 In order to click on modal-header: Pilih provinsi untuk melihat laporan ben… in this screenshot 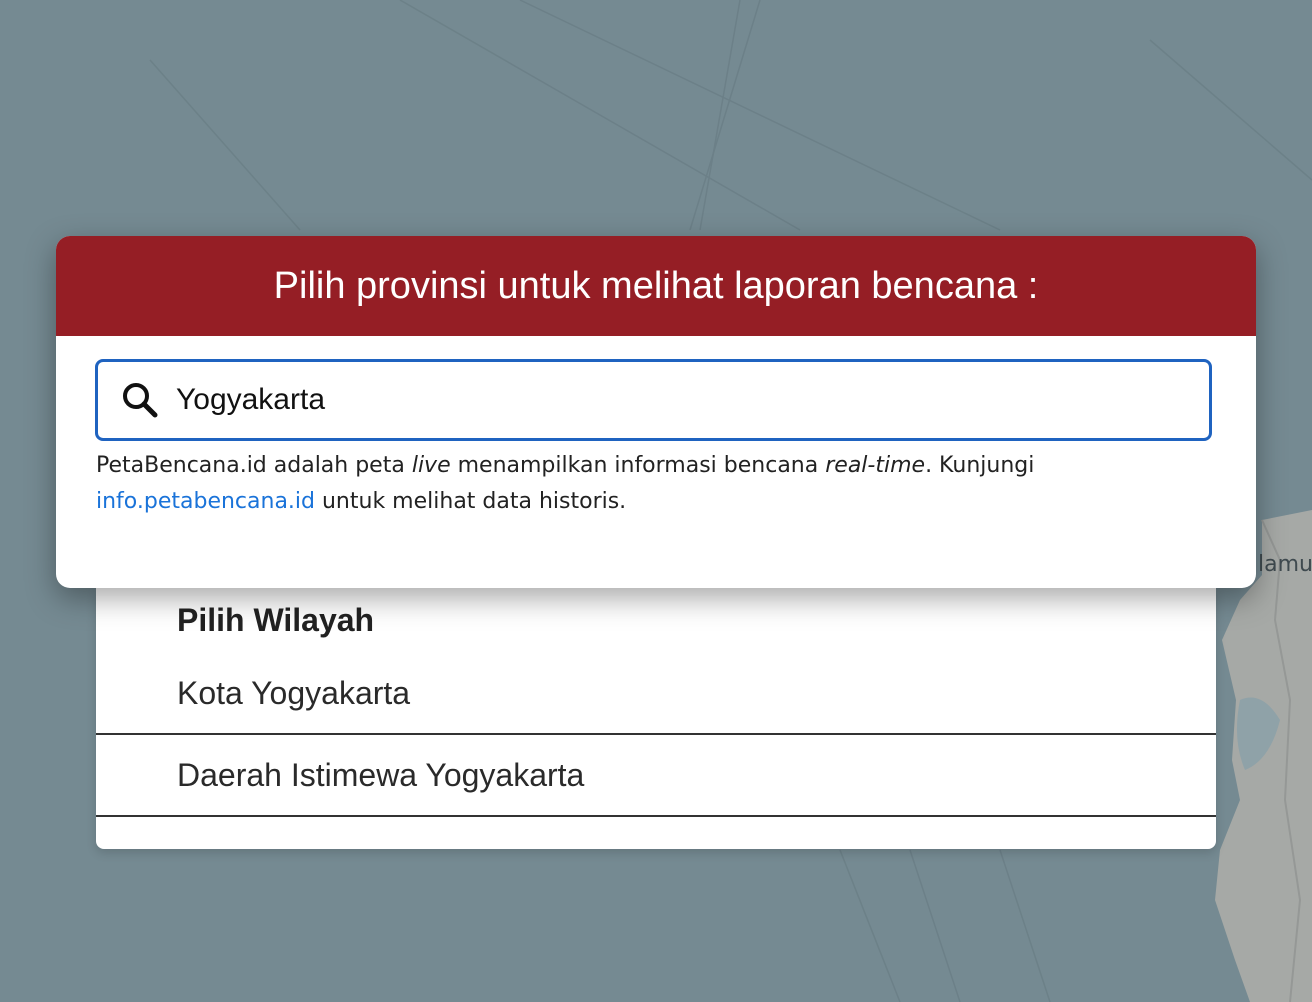, I will do `click(656, 286)`.